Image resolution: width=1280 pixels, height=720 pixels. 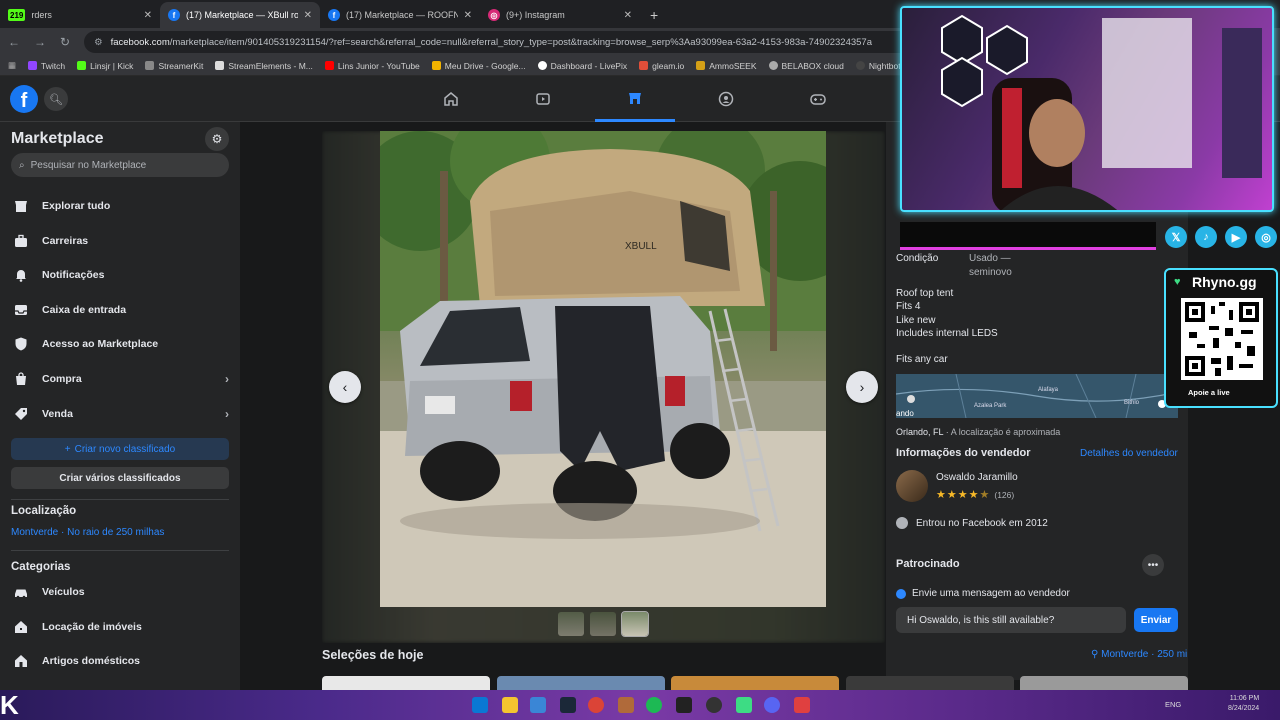 I want to click on location-note: · A localização é aproximada, so click(x=1002, y=432).